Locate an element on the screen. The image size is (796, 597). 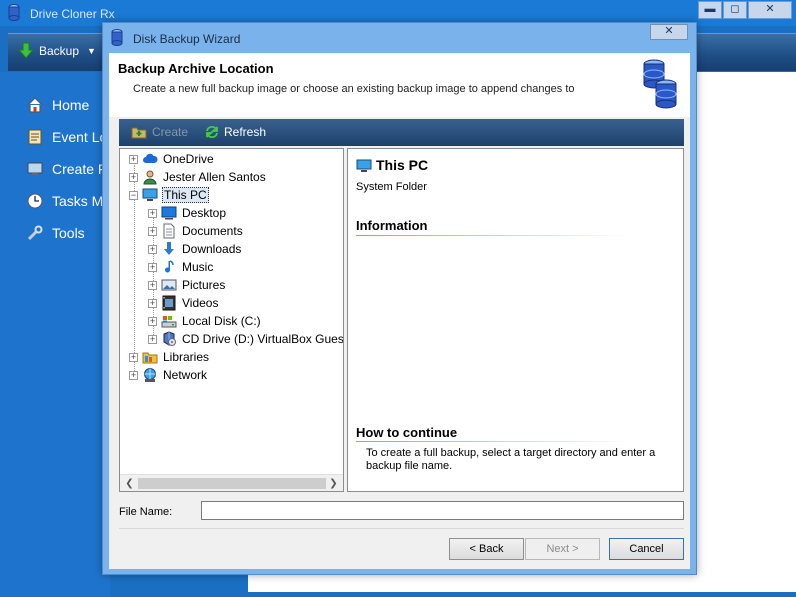
nav-item-tools: Tools is located at coordinates (55, 233).